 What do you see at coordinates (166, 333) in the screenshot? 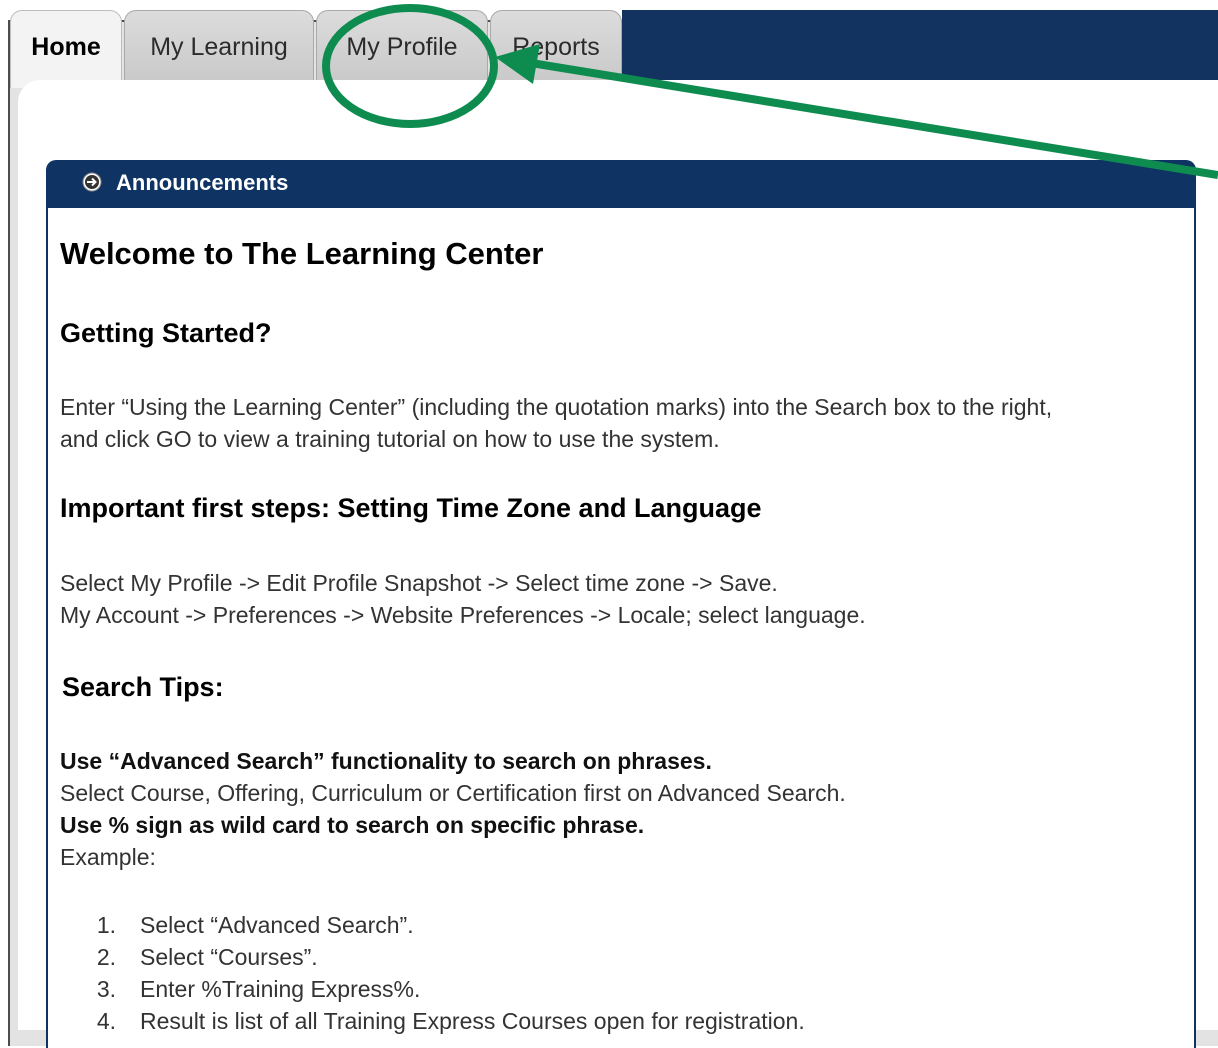
I see `getting-started-heading: Getting Started?` at bounding box center [166, 333].